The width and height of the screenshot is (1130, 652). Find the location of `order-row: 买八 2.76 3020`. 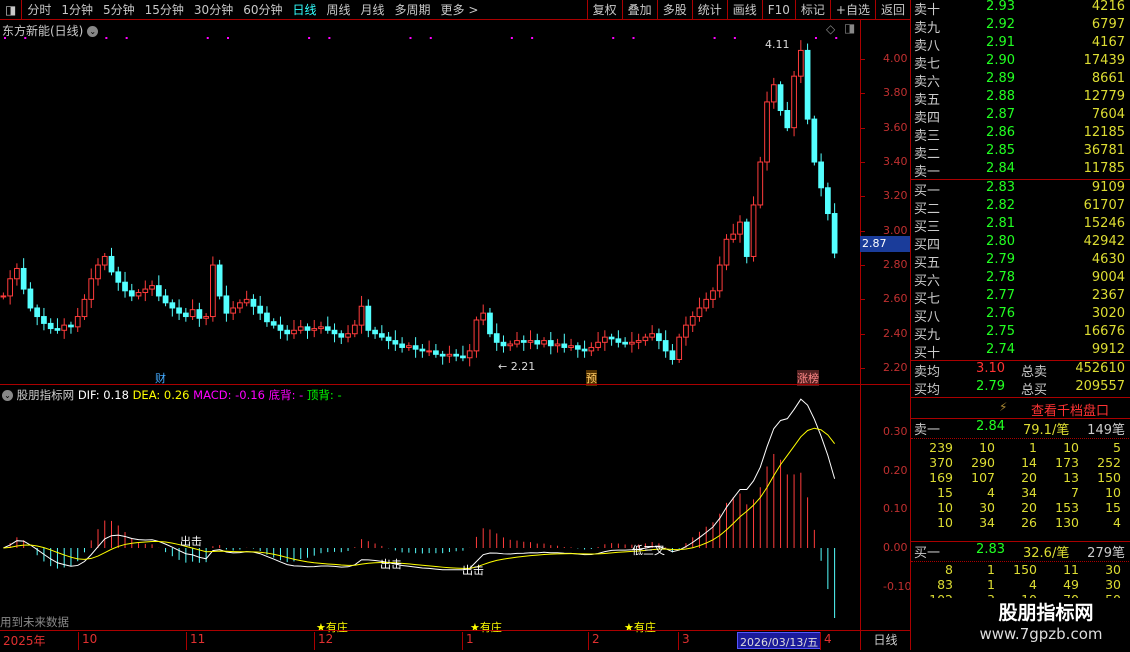

order-row: 买八 2.76 3020 is located at coordinates (1020, 315).